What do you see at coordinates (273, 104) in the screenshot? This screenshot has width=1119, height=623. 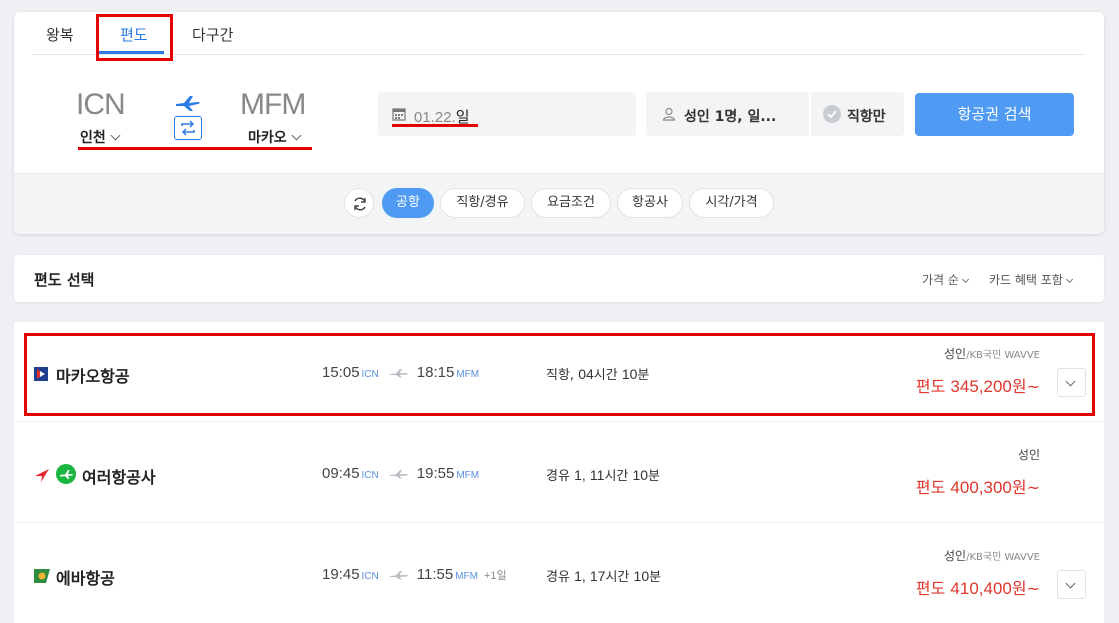 I see `destination-code: MFM` at bounding box center [273, 104].